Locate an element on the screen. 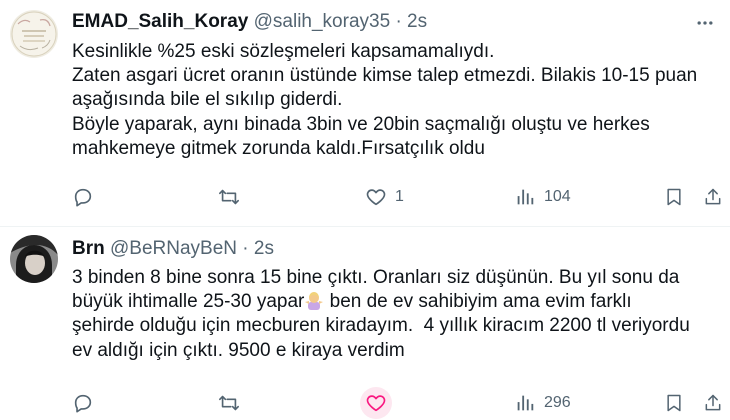  views-button: 104 is located at coordinates (542, 197).